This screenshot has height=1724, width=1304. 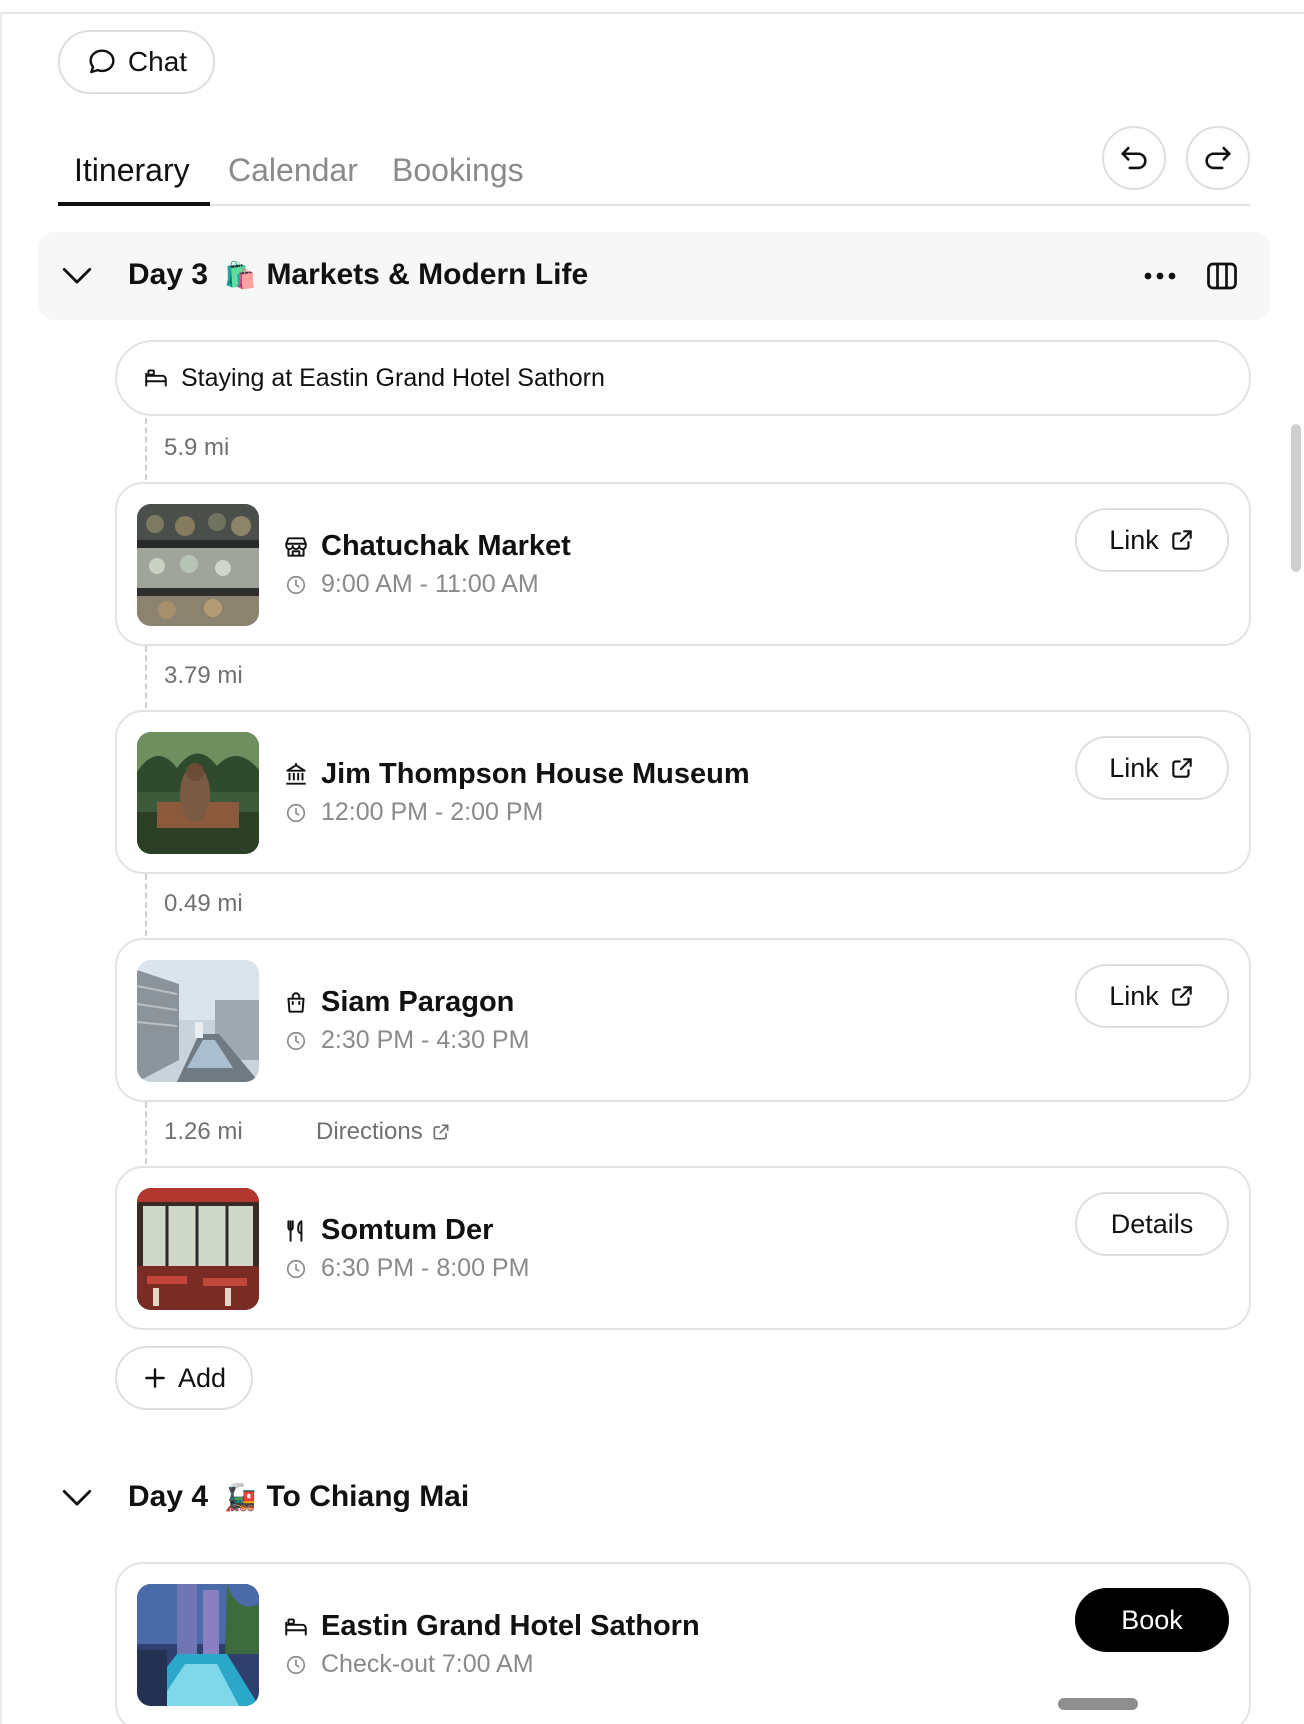 I want to click on book-button: Book, so click(x=1152, y=1620).